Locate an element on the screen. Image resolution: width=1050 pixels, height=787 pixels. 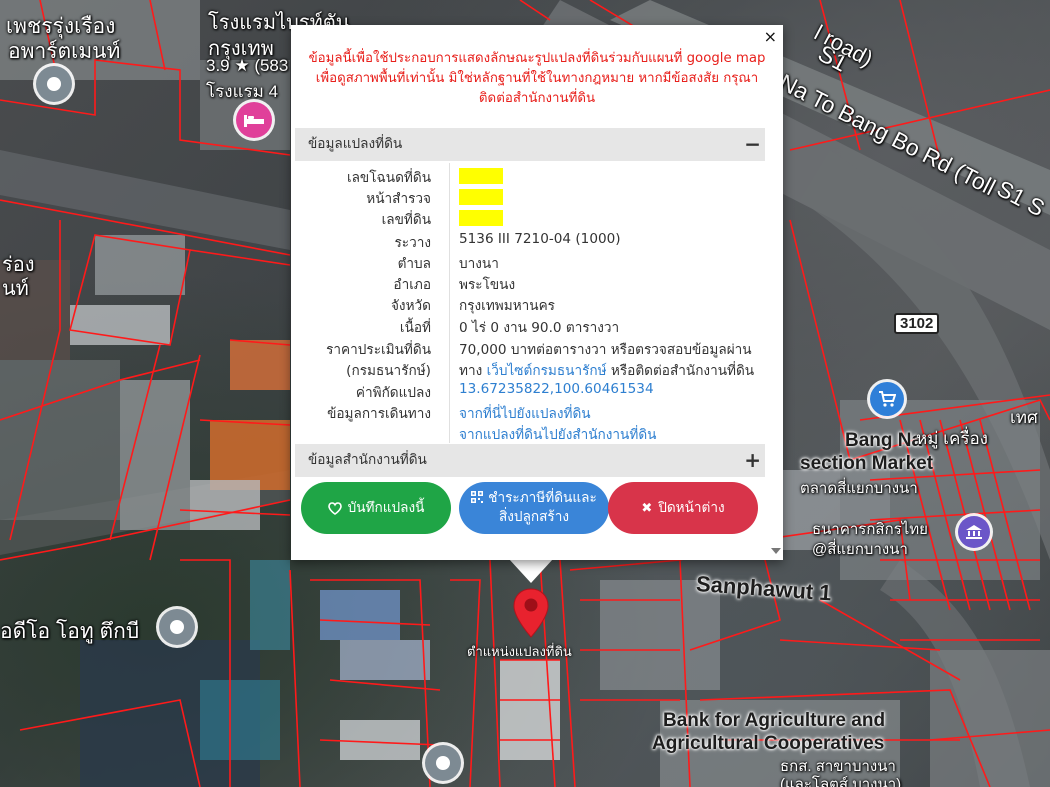
expand-icon: + is located at coordinates (752, 460).